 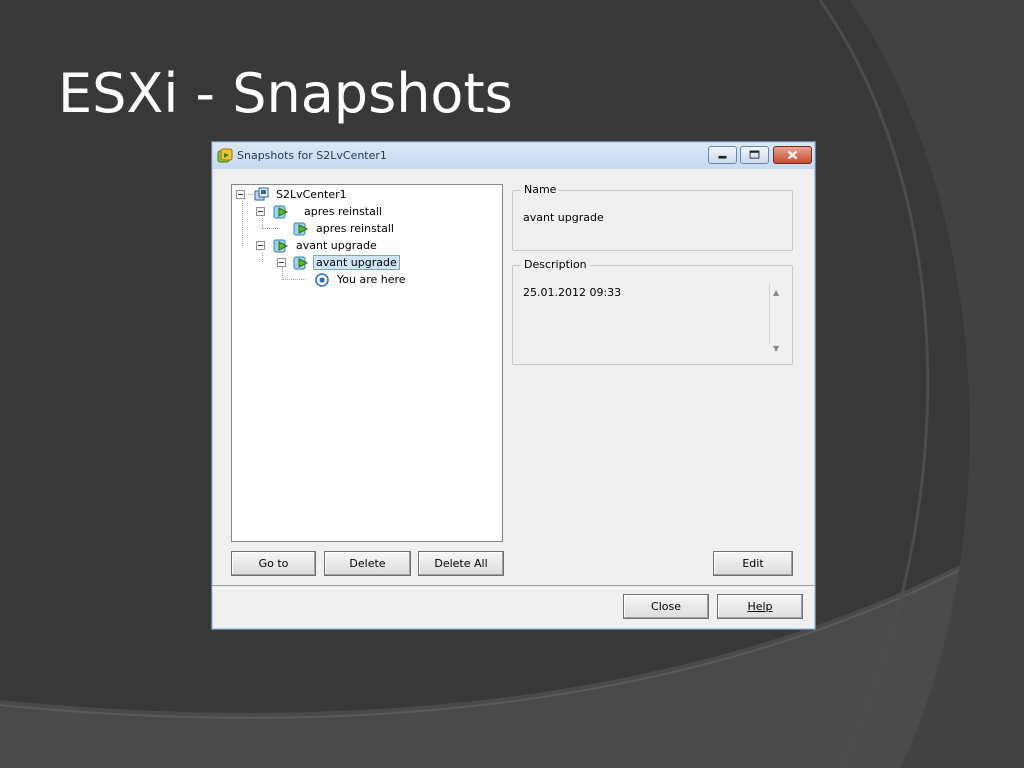 What do you see at coordinates (461, 563) in the screenshot?
I see `delete-all-button: Delete All` at bounding box center [461, 563].